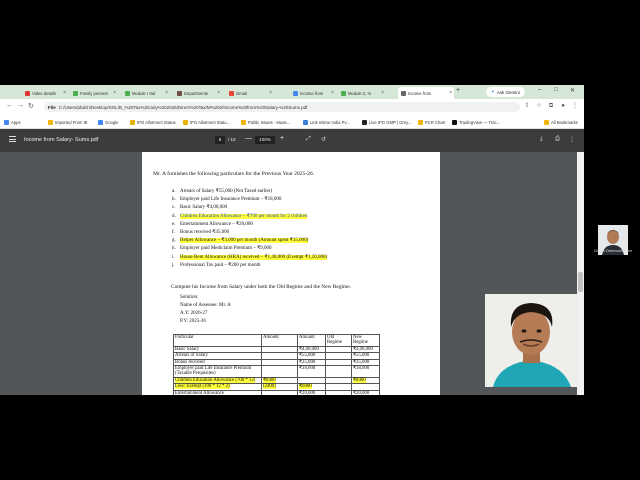 Image resolution: width=640 pixels, height=480 pixels. I want to click on bookmark-item: Imported From IE, so click(68, 122).